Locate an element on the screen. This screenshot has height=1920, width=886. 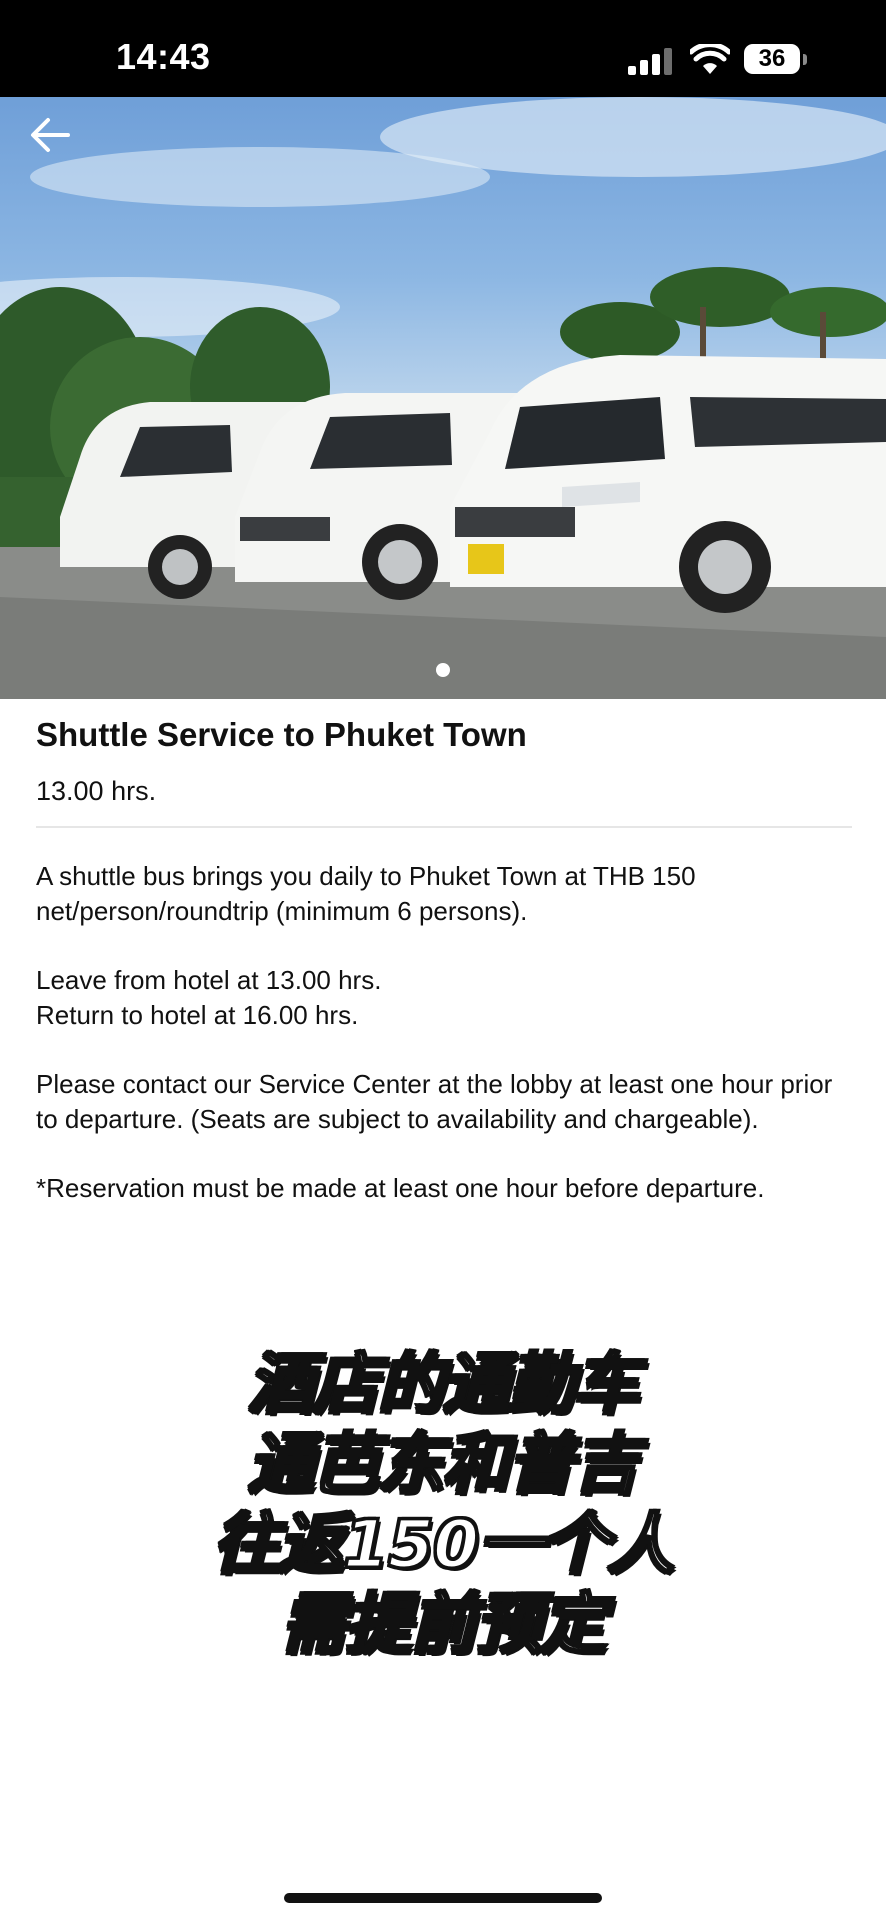
battery-tip is located at coordinates (805, 59).